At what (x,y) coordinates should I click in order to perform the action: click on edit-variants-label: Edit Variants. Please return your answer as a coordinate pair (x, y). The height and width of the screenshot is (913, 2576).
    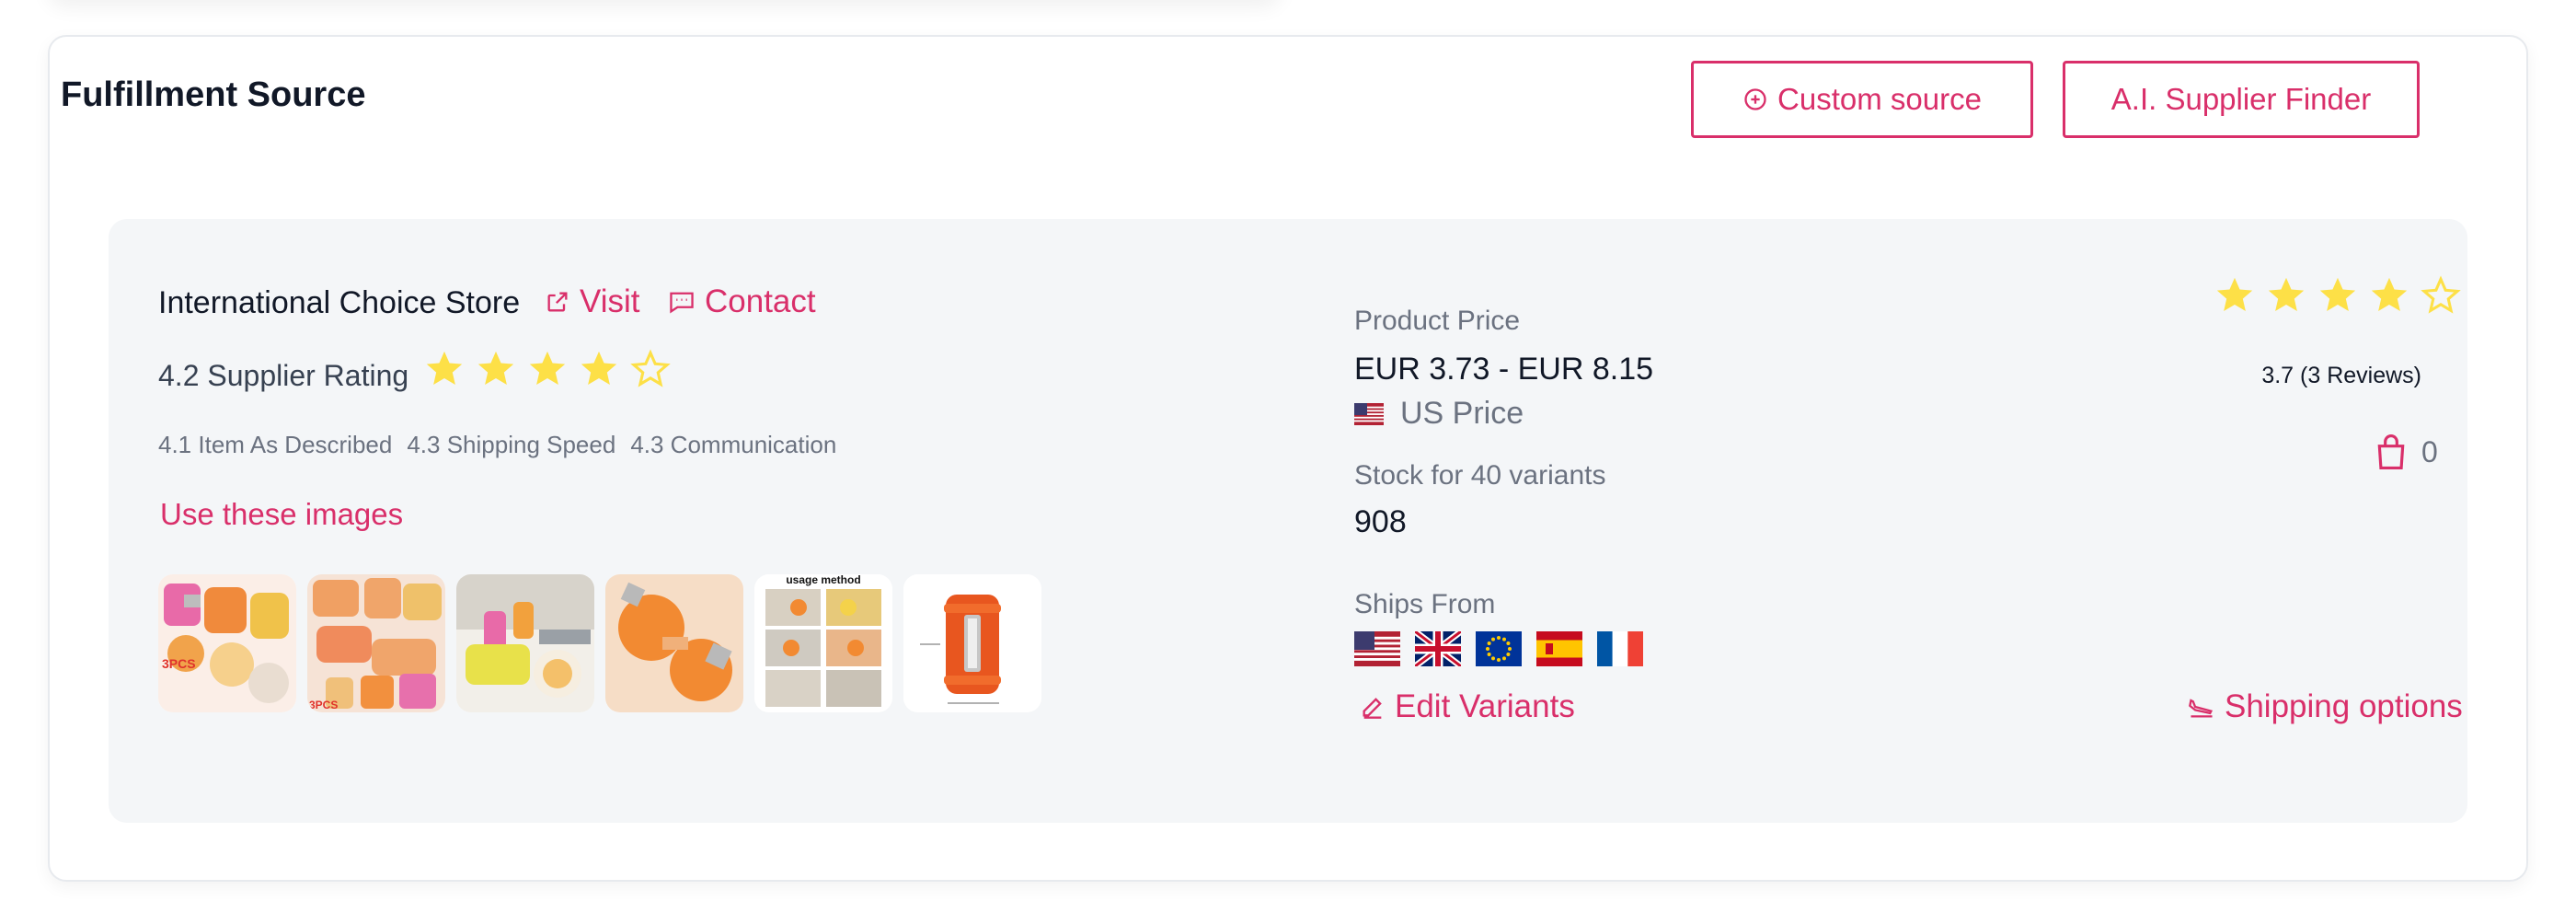
    Looking at the image, I should click on (1485, 706).